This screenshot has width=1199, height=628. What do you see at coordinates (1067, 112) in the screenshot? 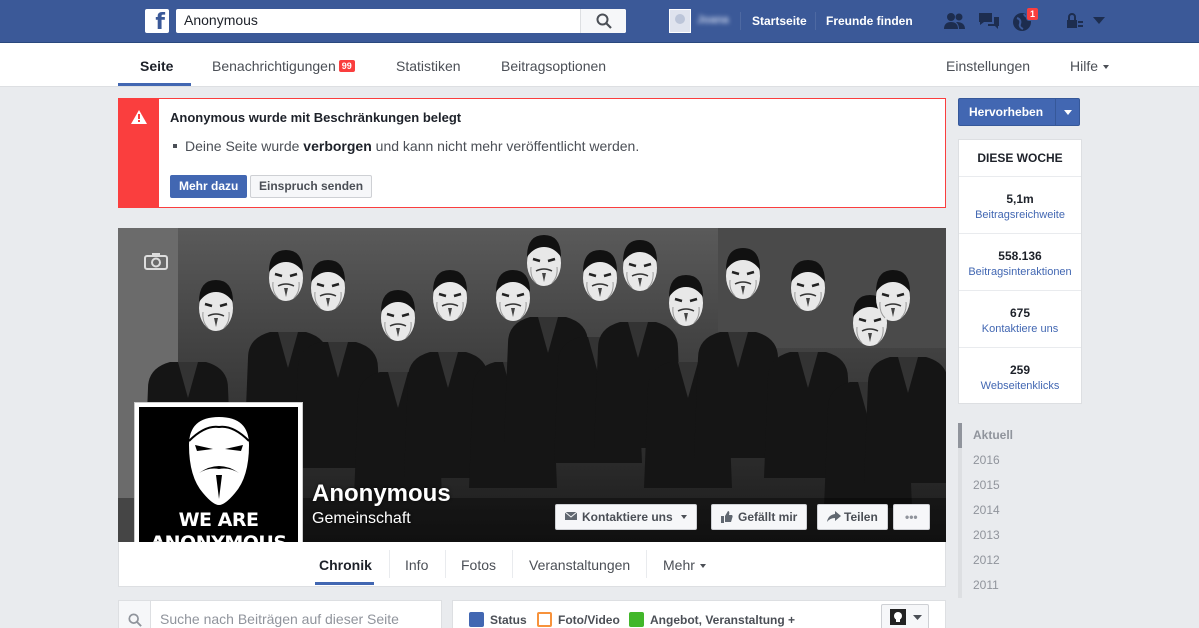
I see `promote-dropdown-chevron-down-icon` at bounding box center [1067, 112].